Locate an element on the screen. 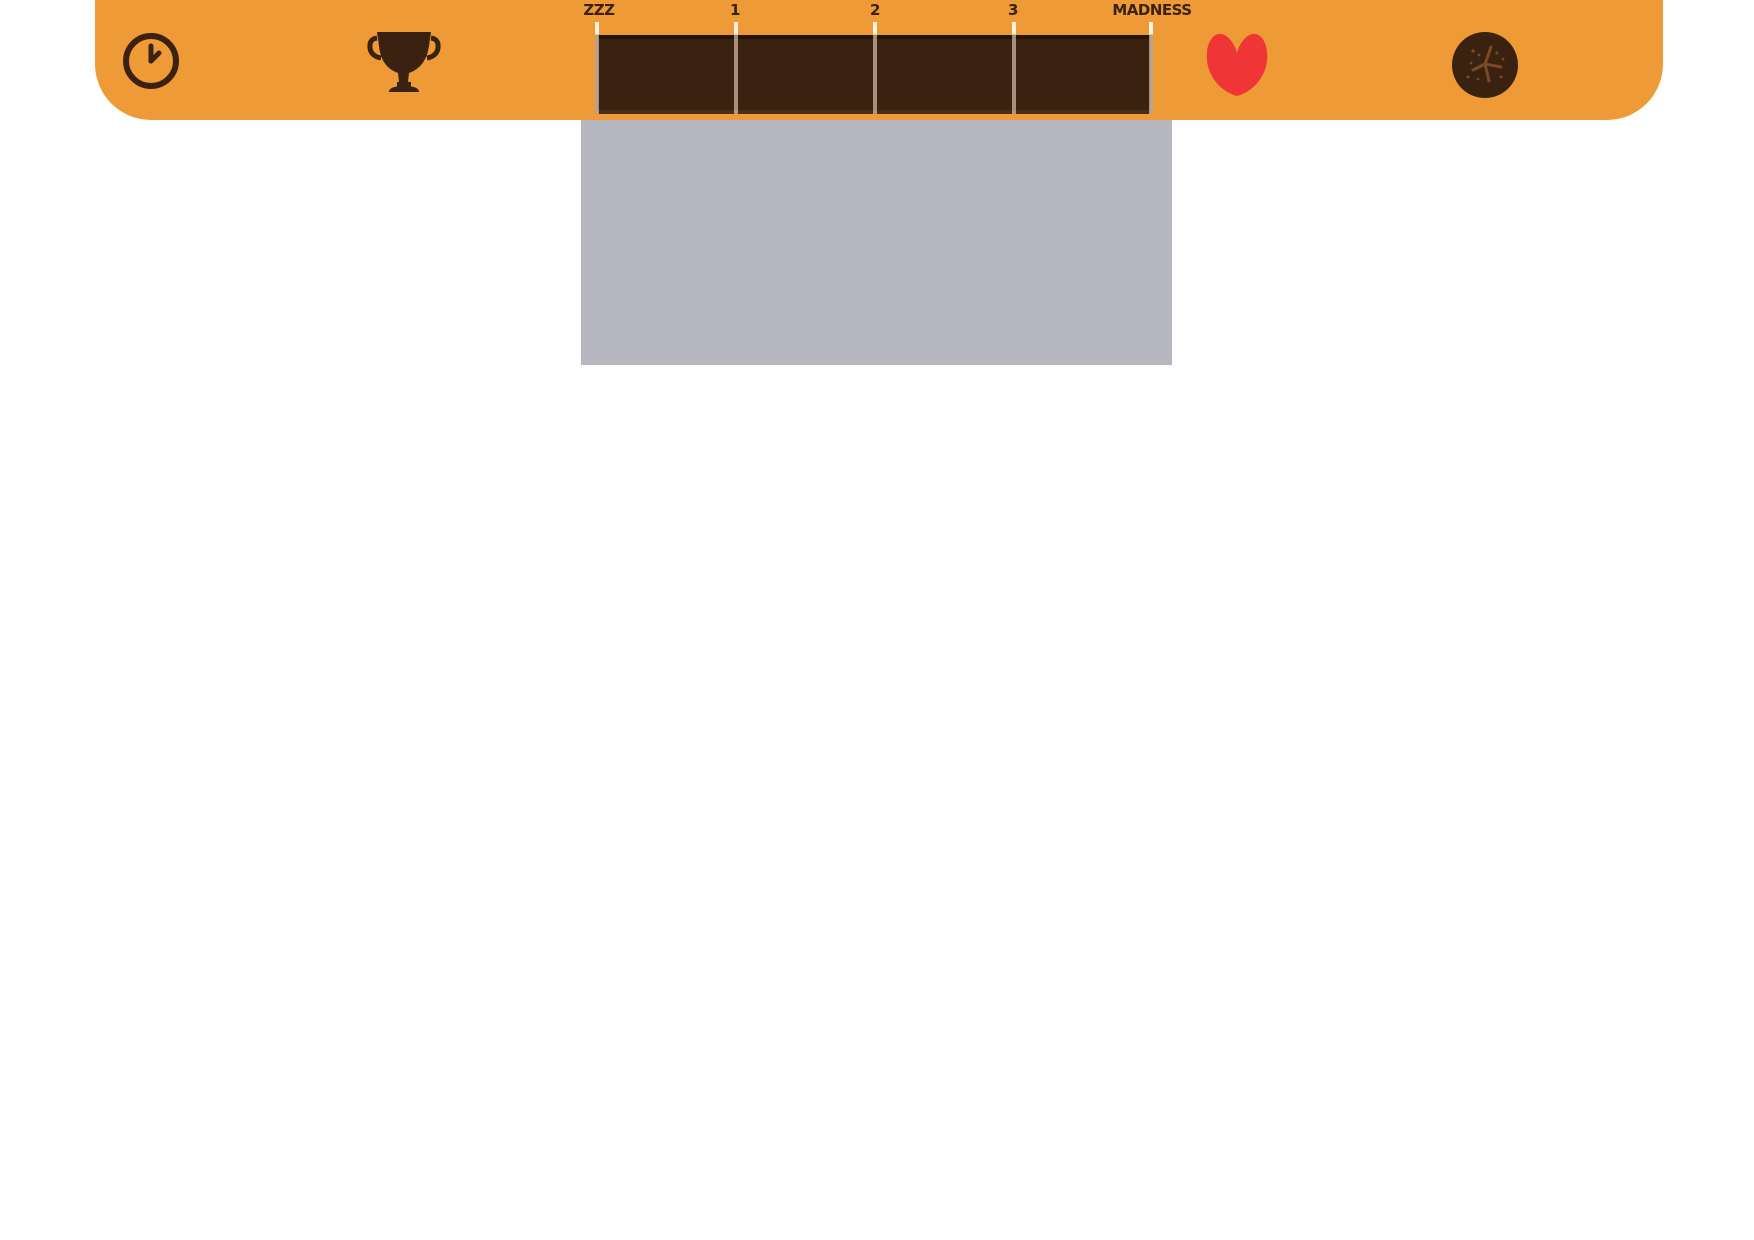 The height and width of the screenshot is (1240, 1754). meter-tick-madness is located at coordinates (1151, 68).